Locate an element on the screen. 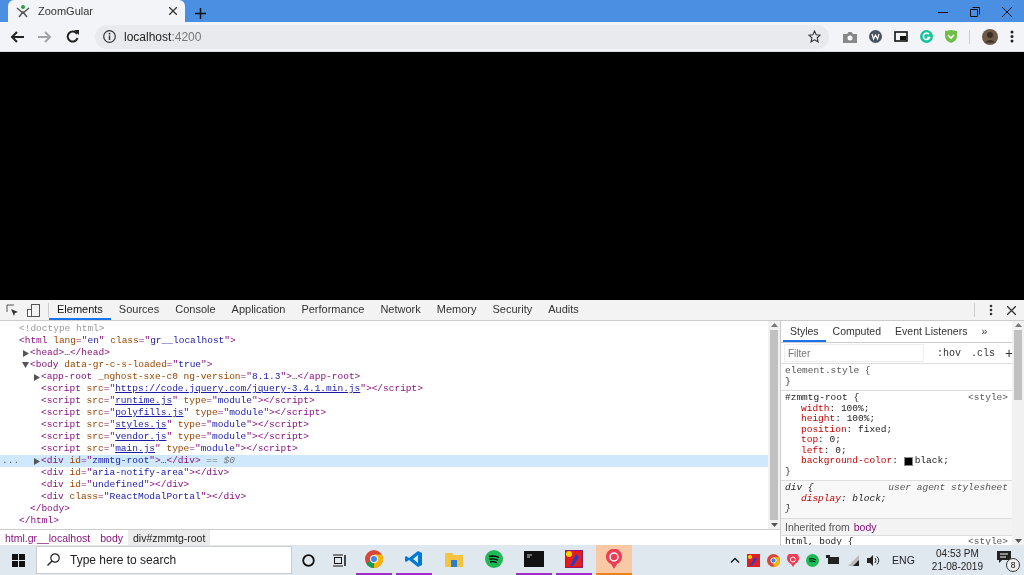  breadcrumb: body is located at coordinates (111, 537).